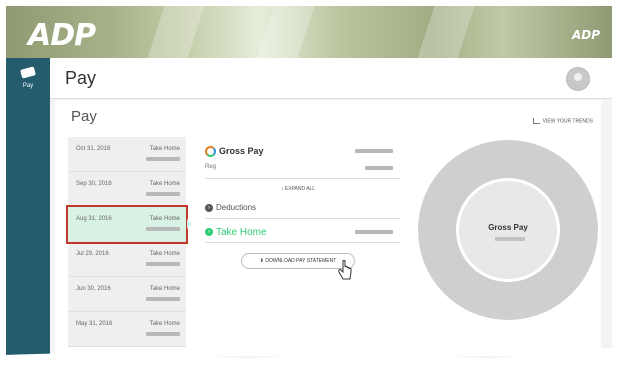 The height and width of the screenshot is (371, 621). What do you see at coordinates (345, 270) in the screenshot?
I see `hand-cursor-icon` at bounding box center [345, 270].